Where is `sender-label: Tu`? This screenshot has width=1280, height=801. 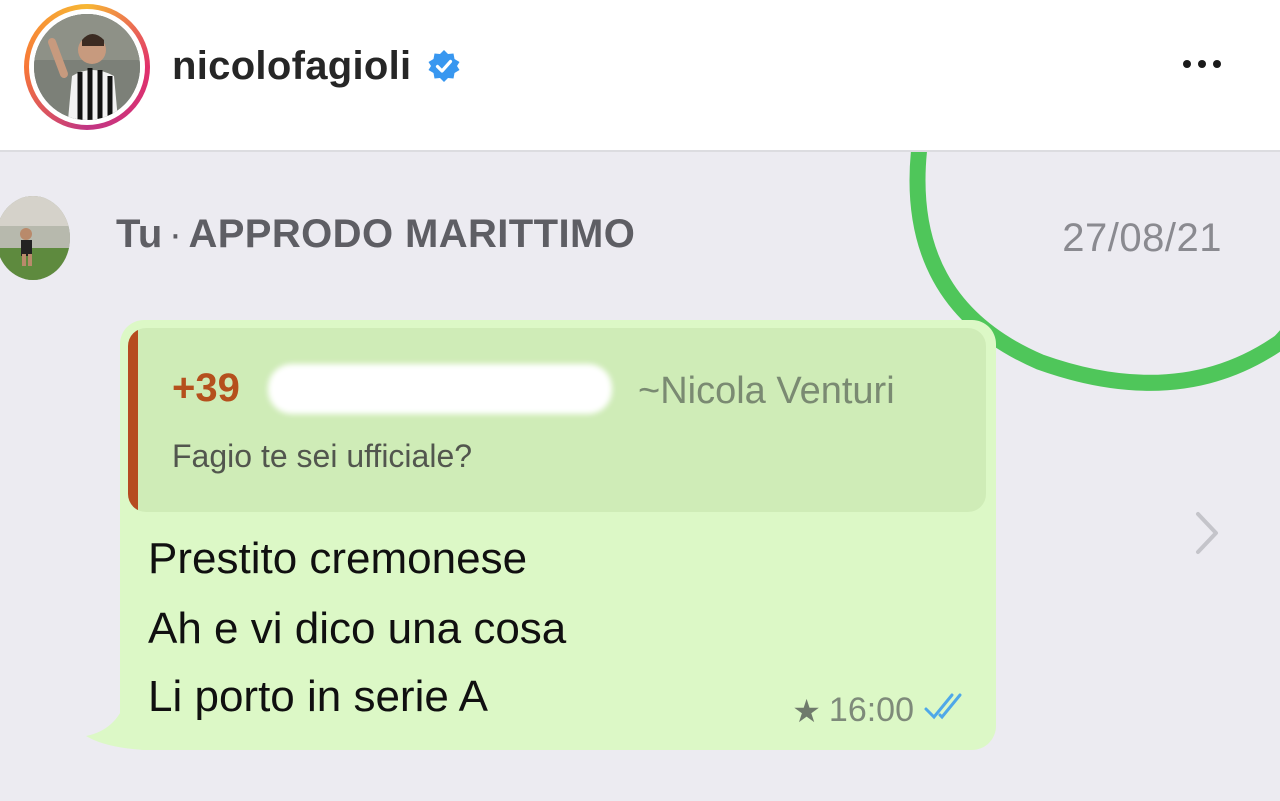 sender-label: Tu is located at coordinates (139, 234).